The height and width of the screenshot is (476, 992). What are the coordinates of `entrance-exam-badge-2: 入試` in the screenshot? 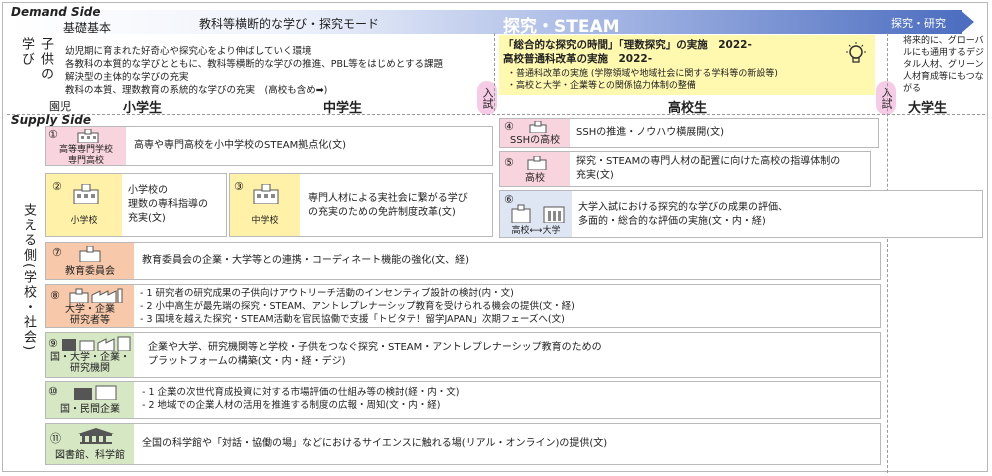 It's located at (886, 98).